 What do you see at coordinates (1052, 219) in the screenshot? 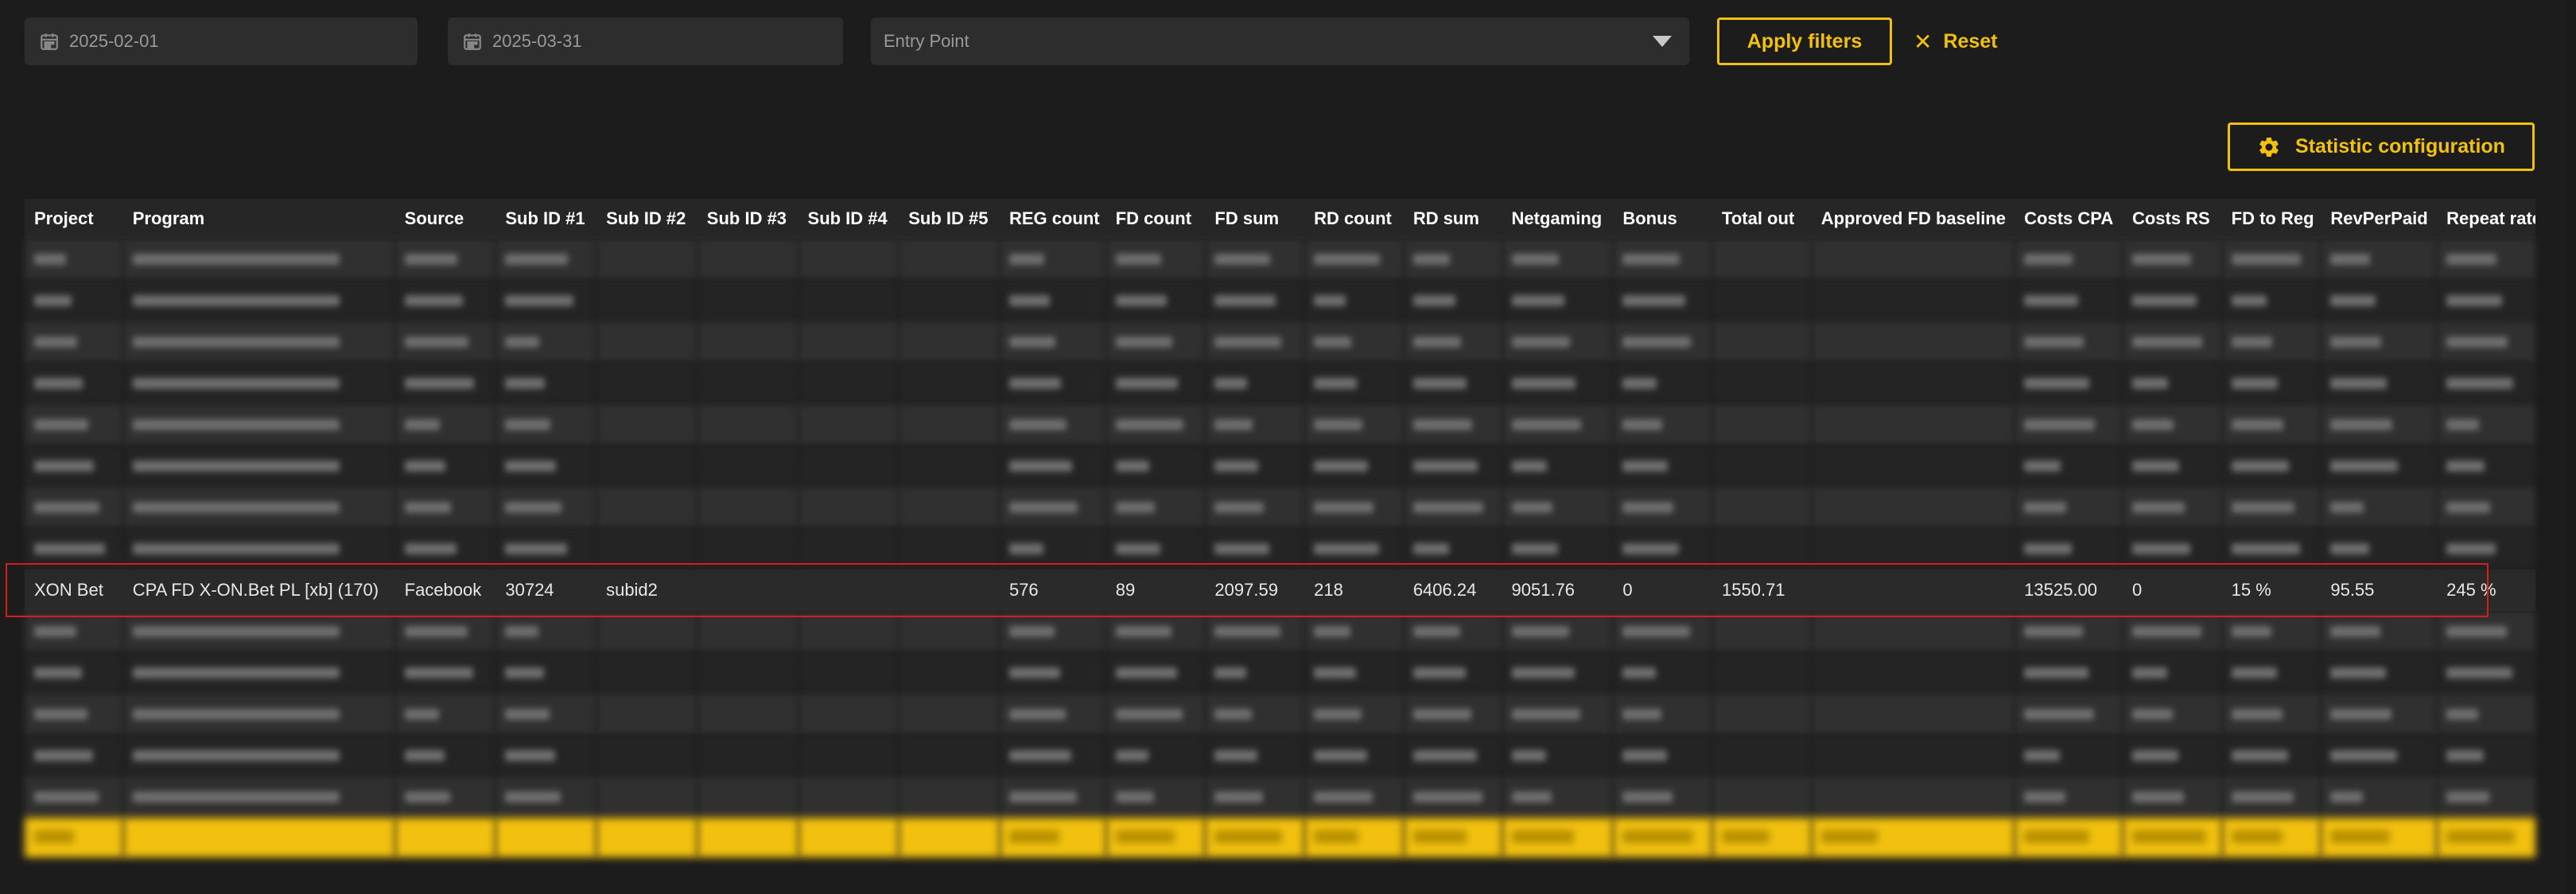
I see `column-header: REG count` at bounding box center [1052, 219].